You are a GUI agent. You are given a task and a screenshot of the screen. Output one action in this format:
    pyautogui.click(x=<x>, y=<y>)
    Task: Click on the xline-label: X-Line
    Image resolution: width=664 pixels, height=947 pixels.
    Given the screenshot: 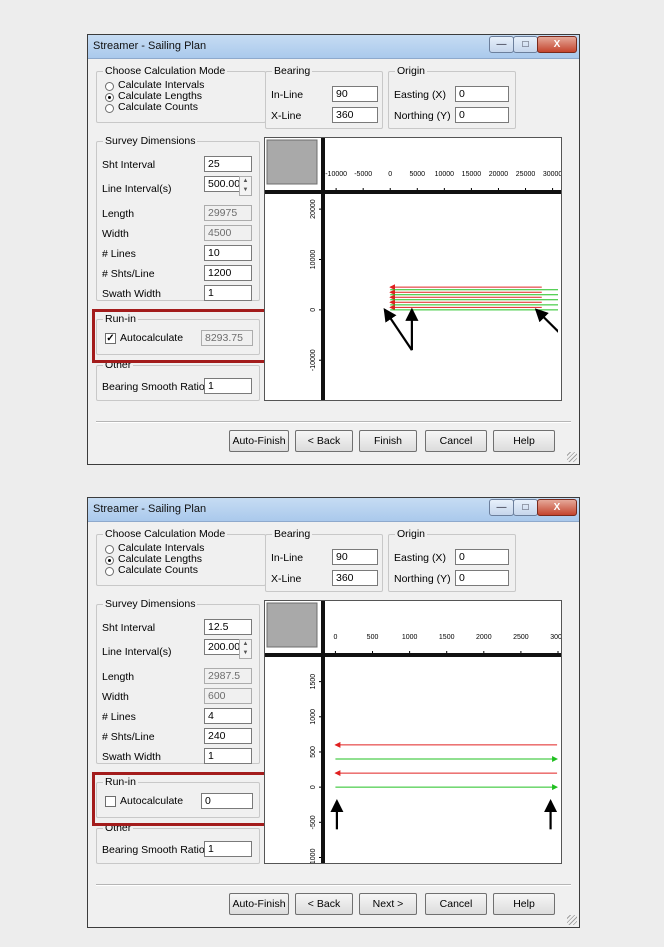 What is the action you would take?
    pyautogui.click(x=286, y=116)
    